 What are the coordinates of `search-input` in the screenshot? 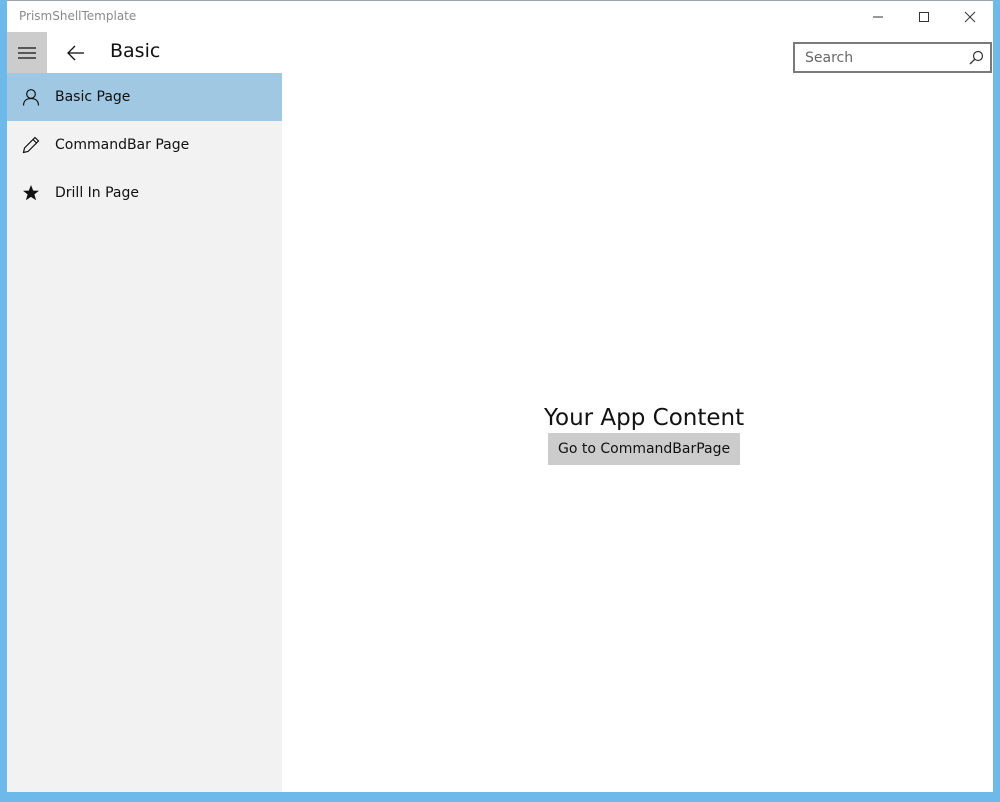 It's located at (882, 57).